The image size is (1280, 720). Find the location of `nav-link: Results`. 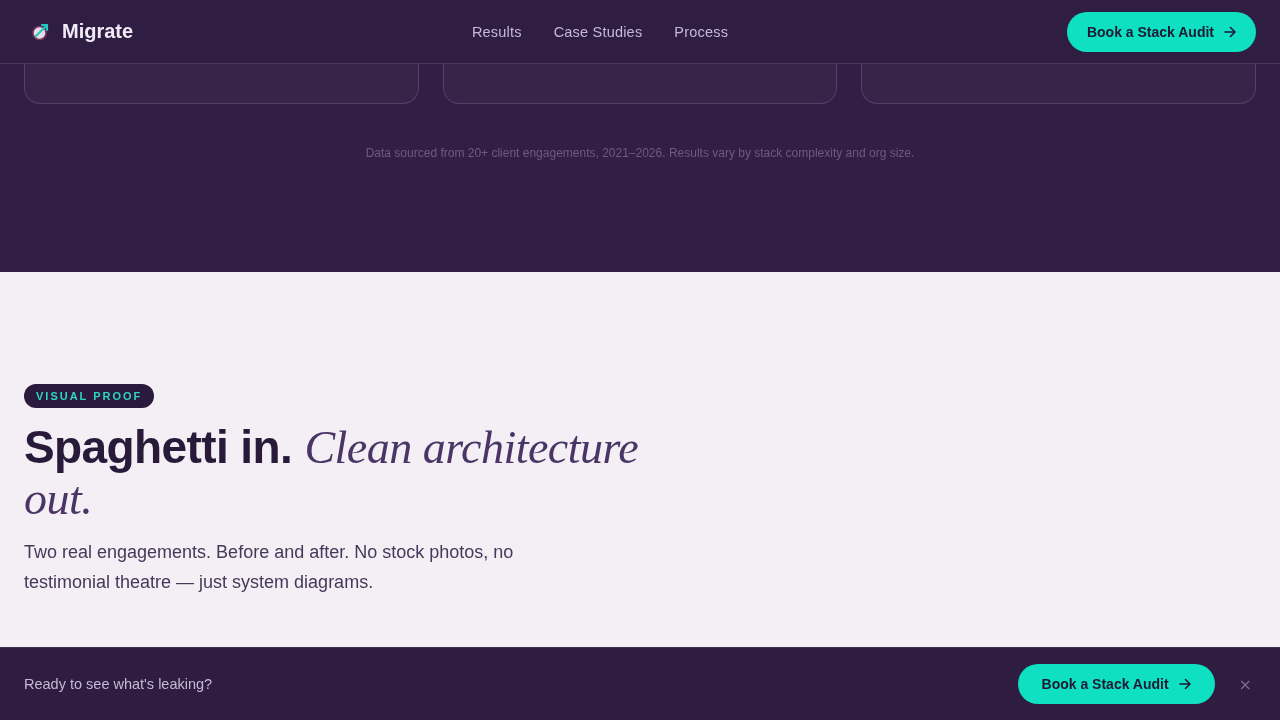

nav-link: Results is located at coordinates (496, 31).